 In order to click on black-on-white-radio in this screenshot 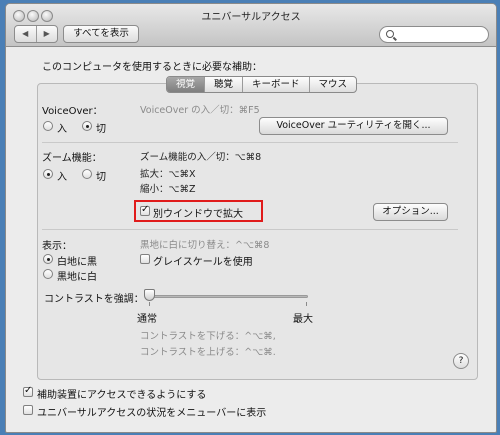, I will do `click(48, 259)`.